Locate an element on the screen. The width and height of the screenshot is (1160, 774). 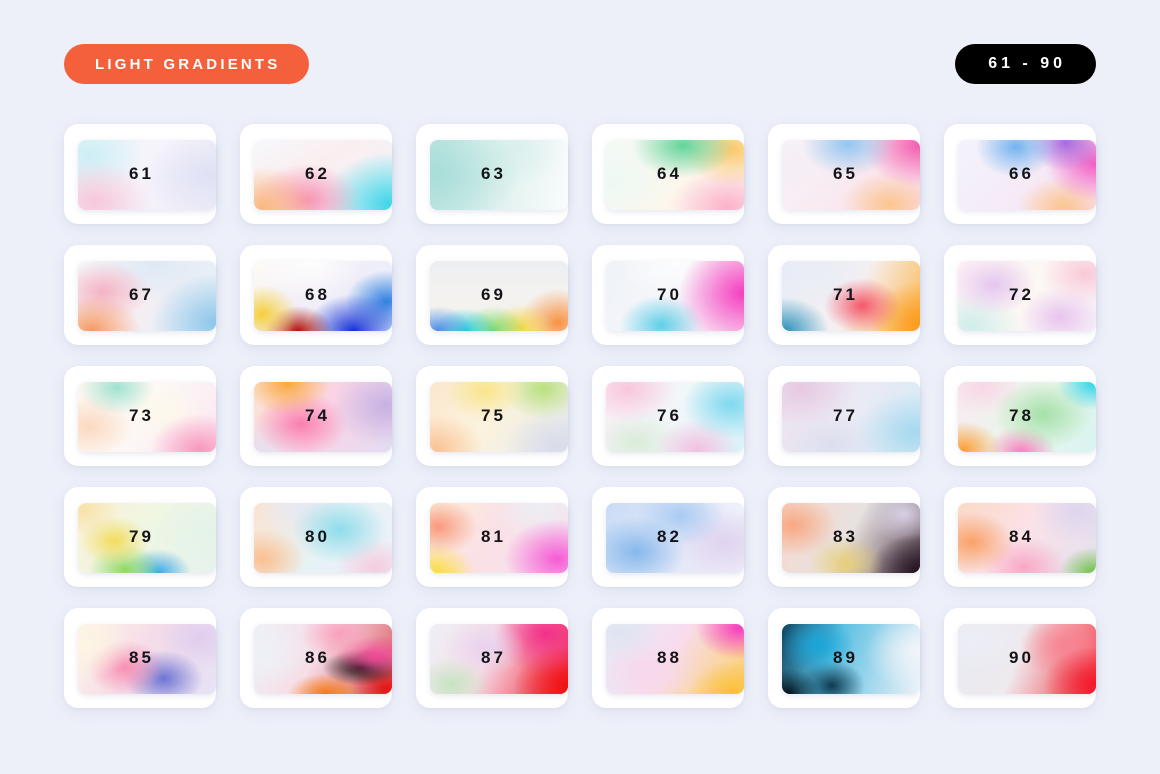
gradient-card-66: 66 is located at coordinates (1020, 174).